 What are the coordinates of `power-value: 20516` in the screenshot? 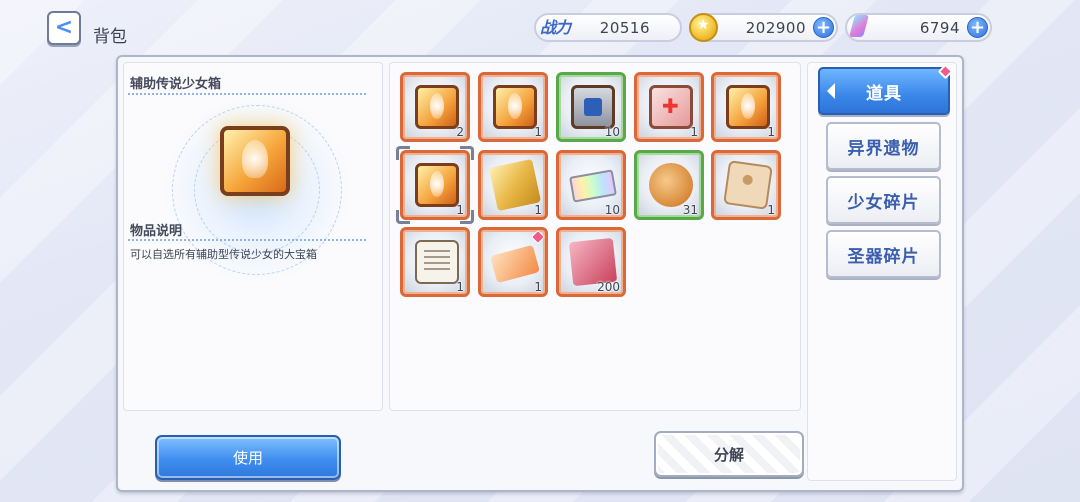 It's located at (624, 27).